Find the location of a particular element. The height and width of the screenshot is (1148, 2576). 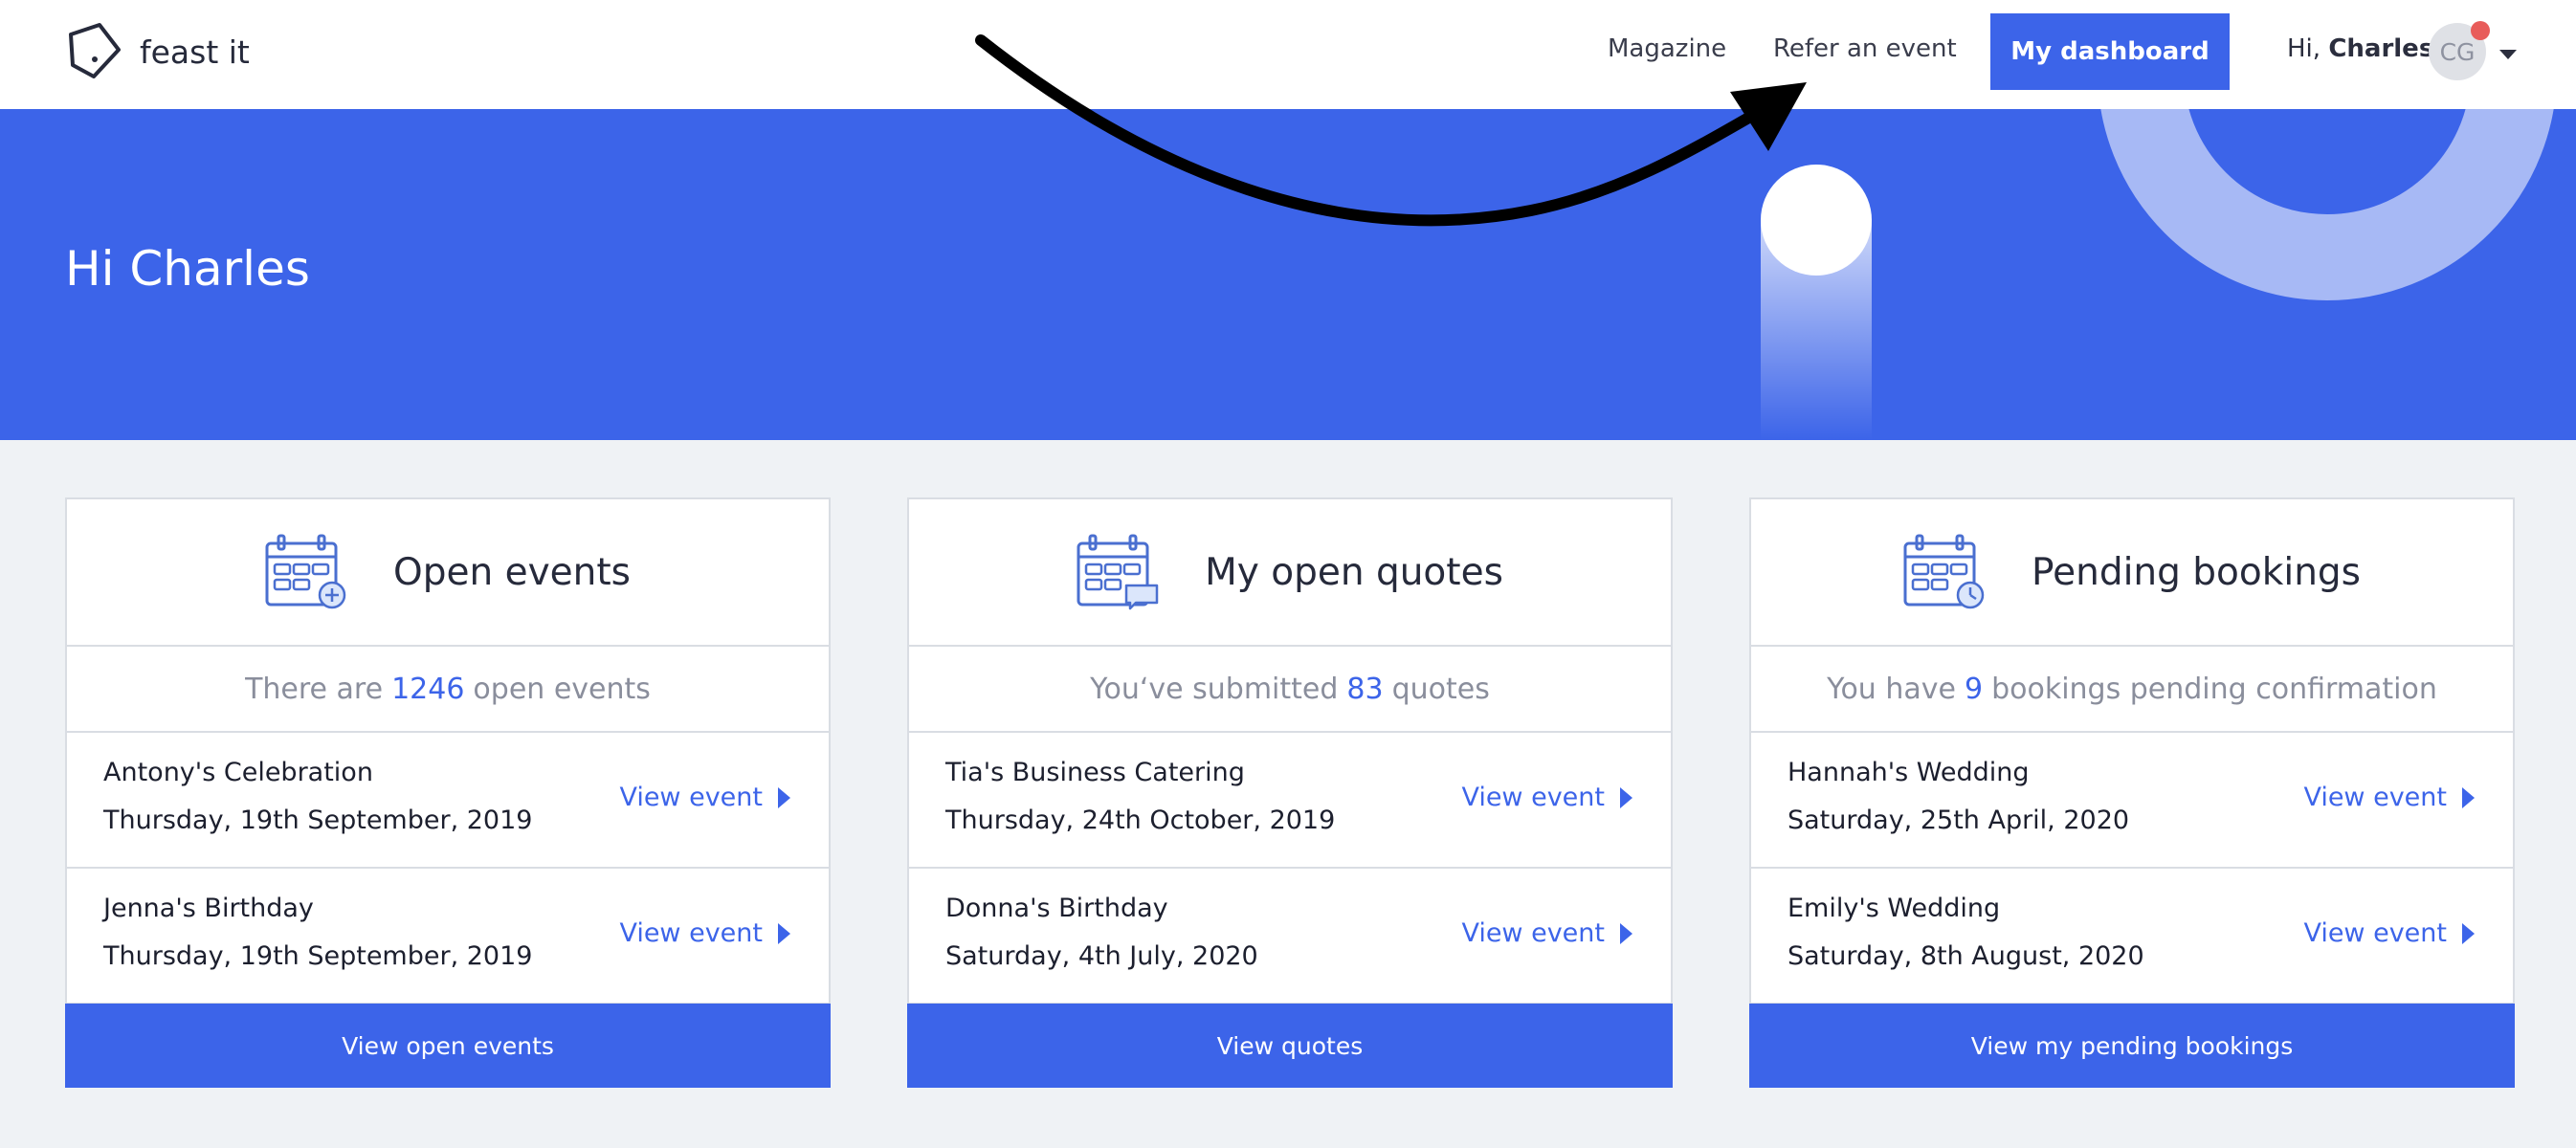

chevron-down-icon is located at coordinates (2508, 54).